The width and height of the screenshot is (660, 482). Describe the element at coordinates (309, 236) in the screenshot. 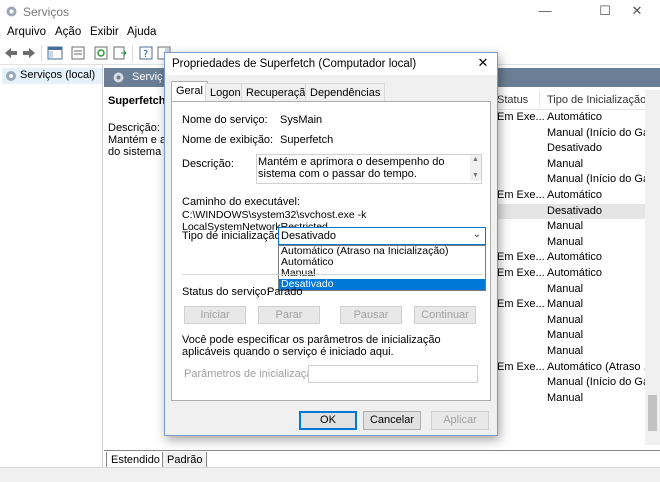

I see `startup-type-value: Desativado` at that location.